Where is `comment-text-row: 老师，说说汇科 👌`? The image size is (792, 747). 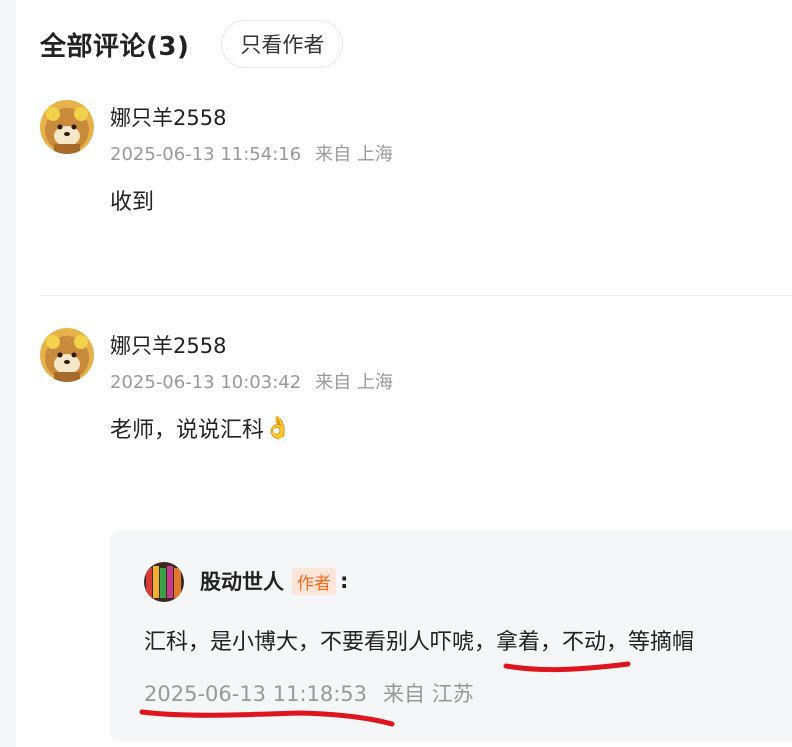 comment-text-row: 老师，说说汇科 👌 is located at coordinates (200, 428).